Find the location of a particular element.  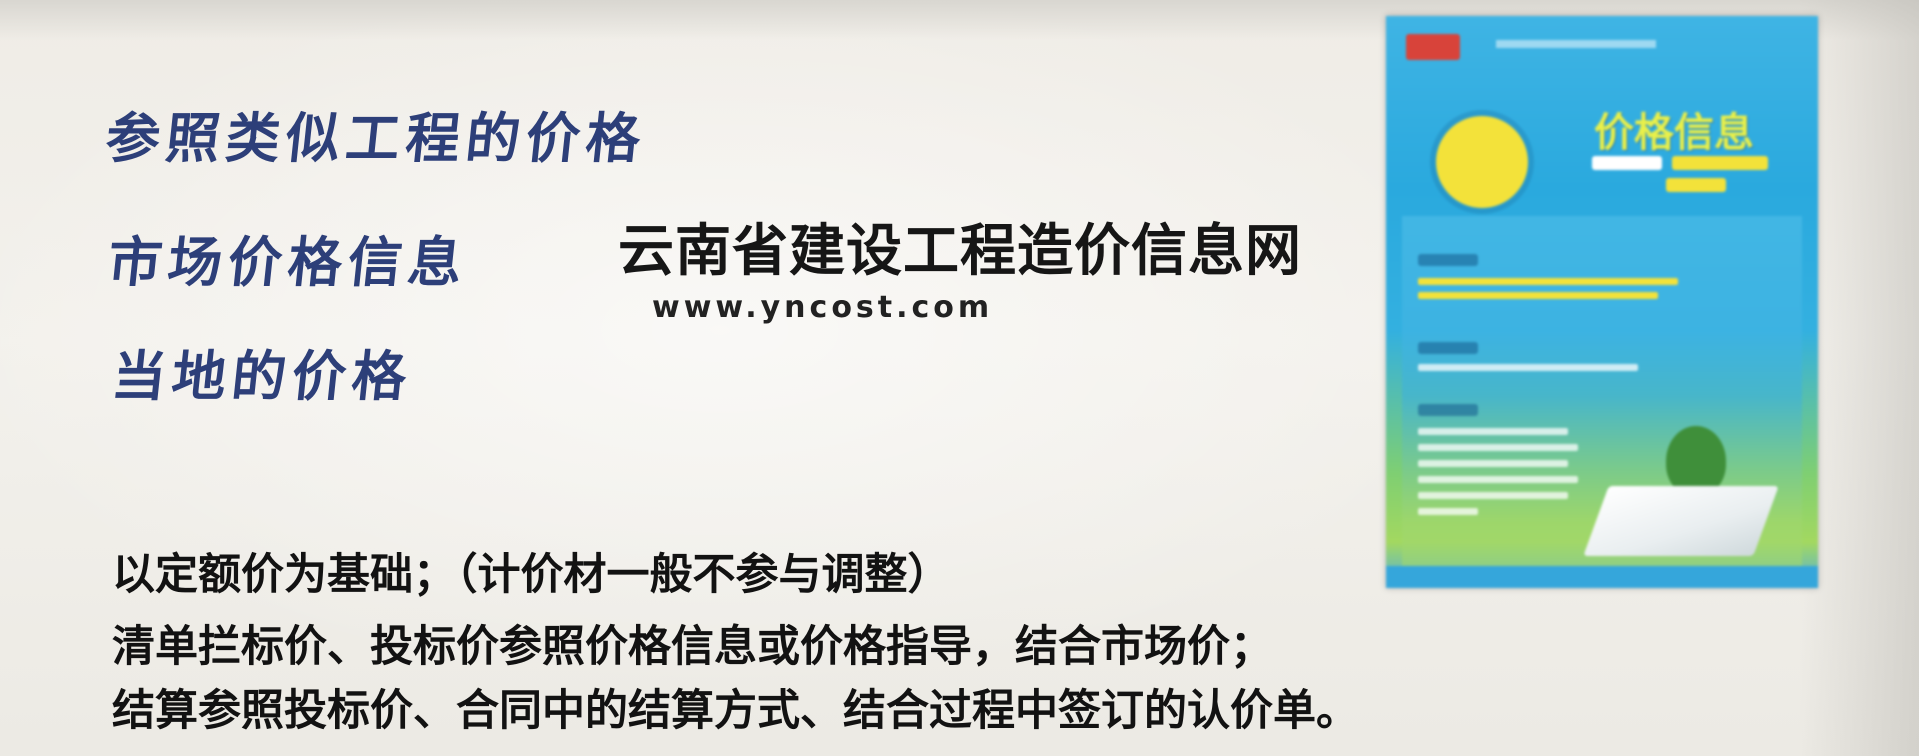

cover-header-line is located at coordinates (1576, 44).